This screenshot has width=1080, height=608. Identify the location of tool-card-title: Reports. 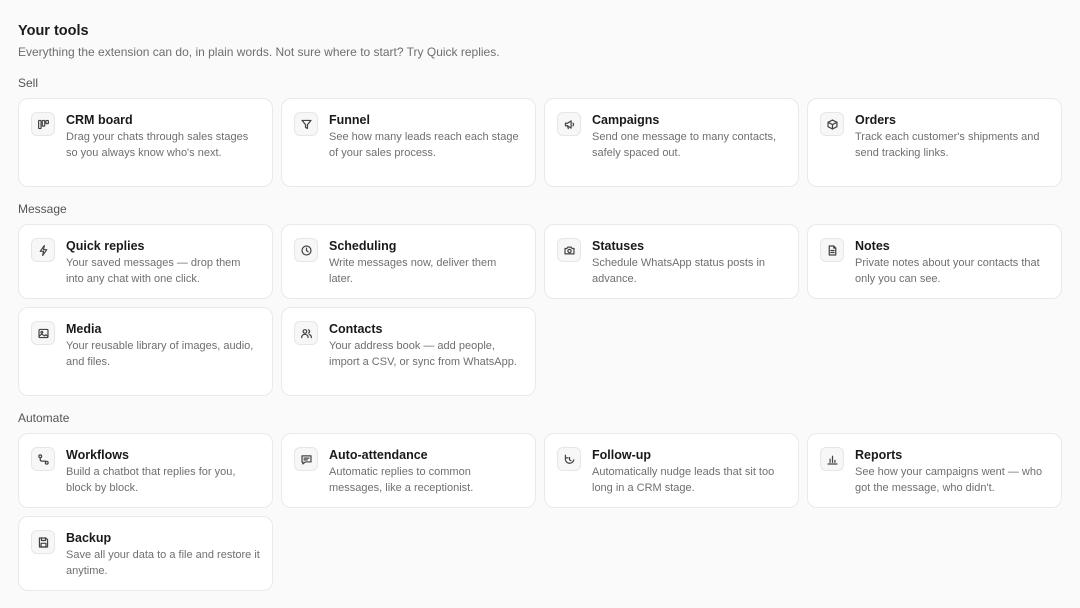
(879, 455).